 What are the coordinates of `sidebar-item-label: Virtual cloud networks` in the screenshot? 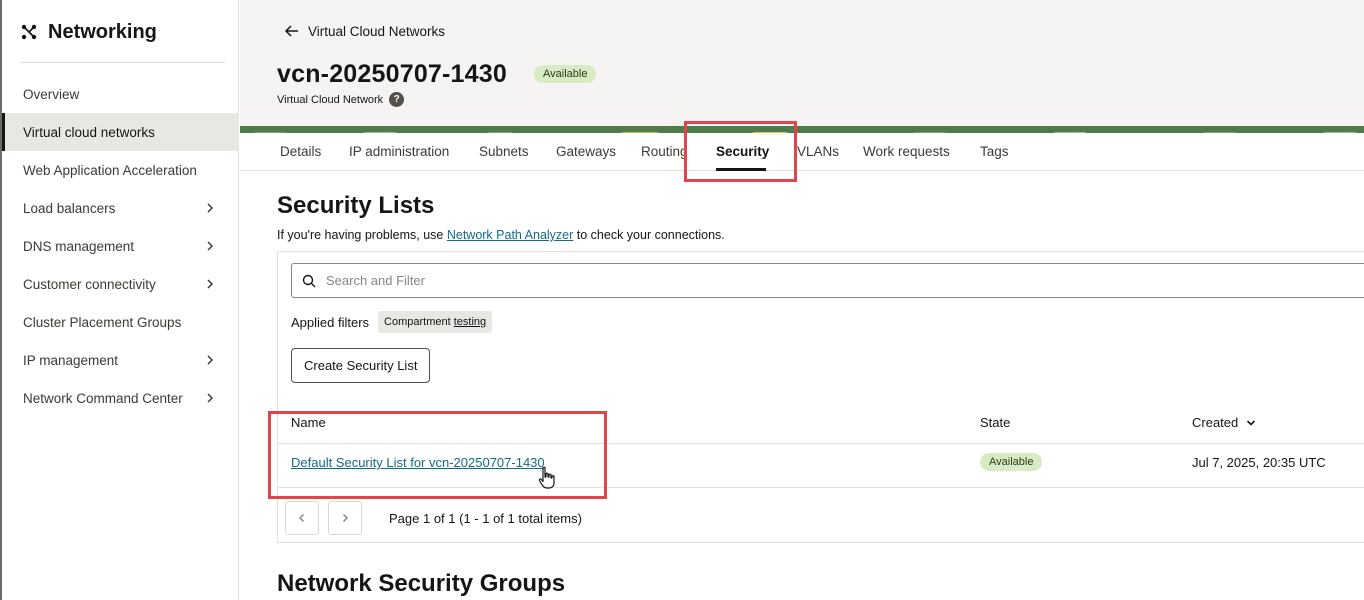 It's located at (89, 132).